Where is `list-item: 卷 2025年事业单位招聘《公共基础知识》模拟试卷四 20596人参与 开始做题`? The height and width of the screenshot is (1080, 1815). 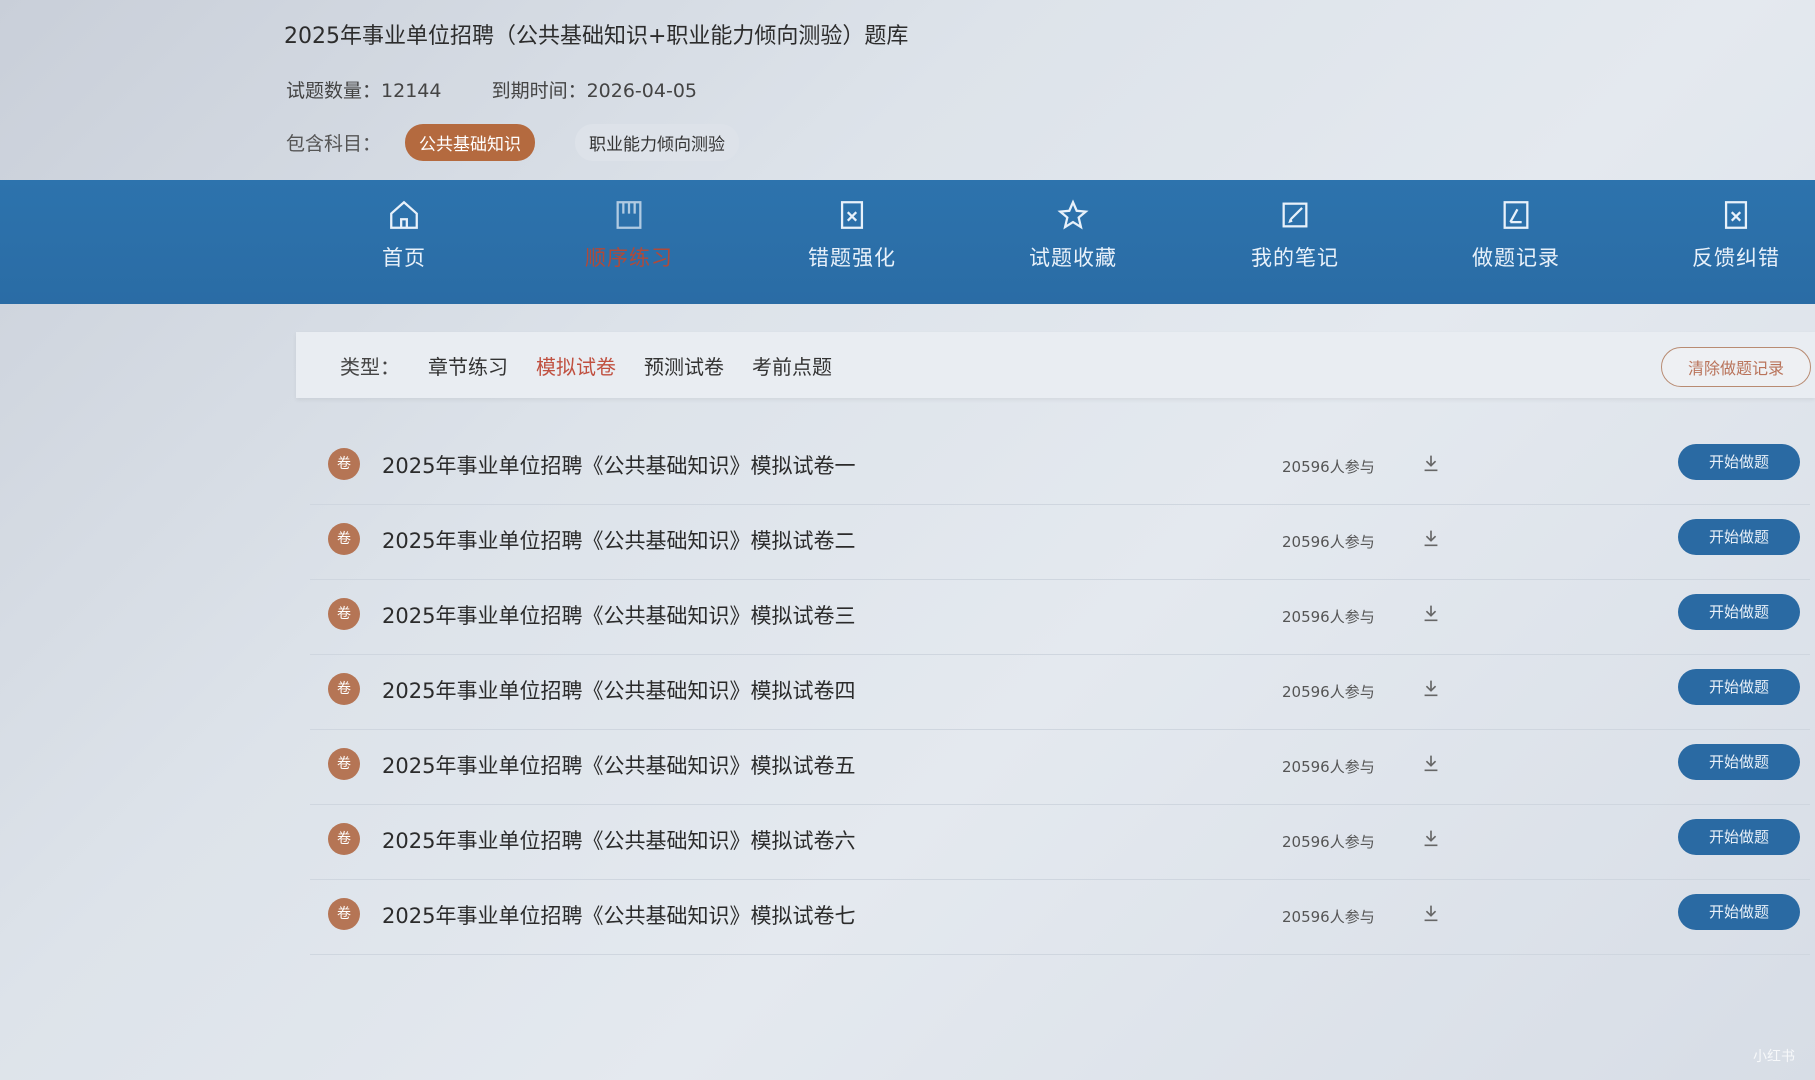
list-item: 卷 2025年事业单位招聘《公共基础知识》模拟试卷四 20596人参与 开始做题 is located at coordinates (1060, 692).